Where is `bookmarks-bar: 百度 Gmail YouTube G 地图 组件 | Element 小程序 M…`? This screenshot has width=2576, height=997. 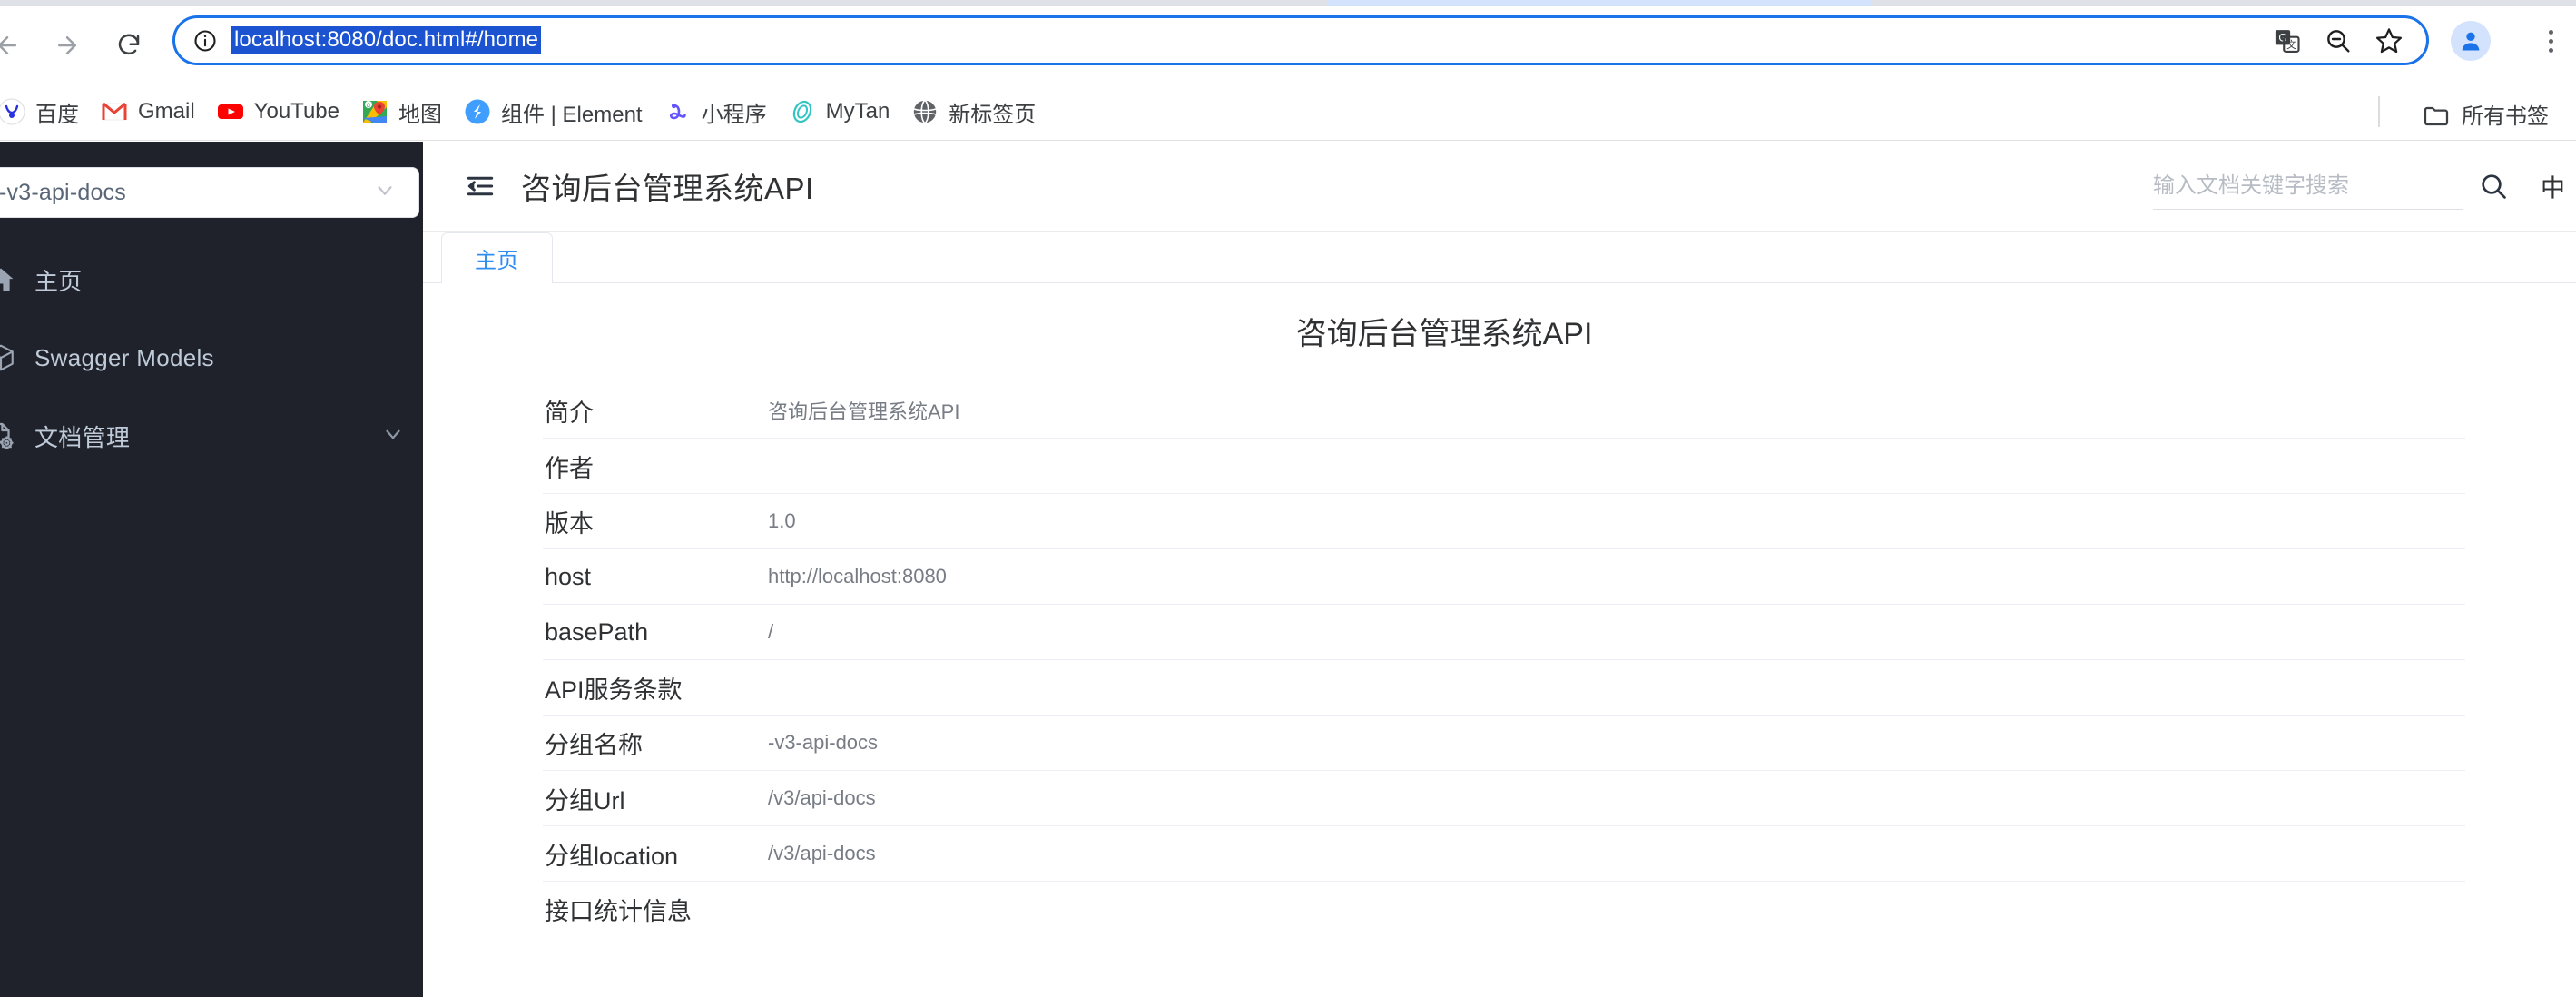
bookmarks-bar: 百度 Gmail YouTube G 地图 组件 | Element 小程序 M… is located at coordinates (1288, 112).